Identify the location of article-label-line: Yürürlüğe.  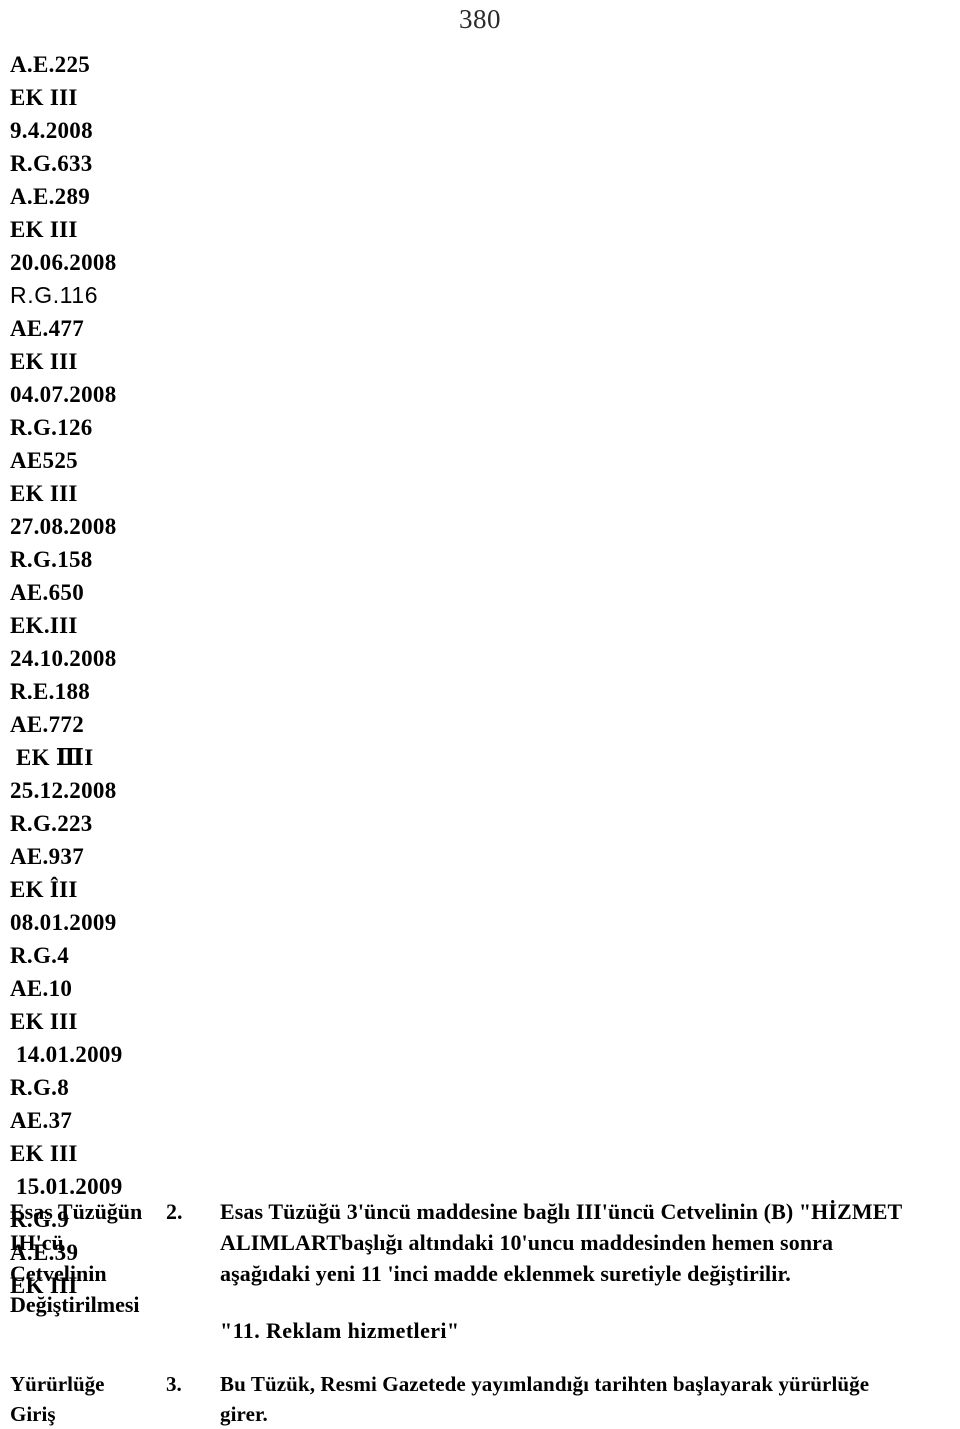
(57, 1384).